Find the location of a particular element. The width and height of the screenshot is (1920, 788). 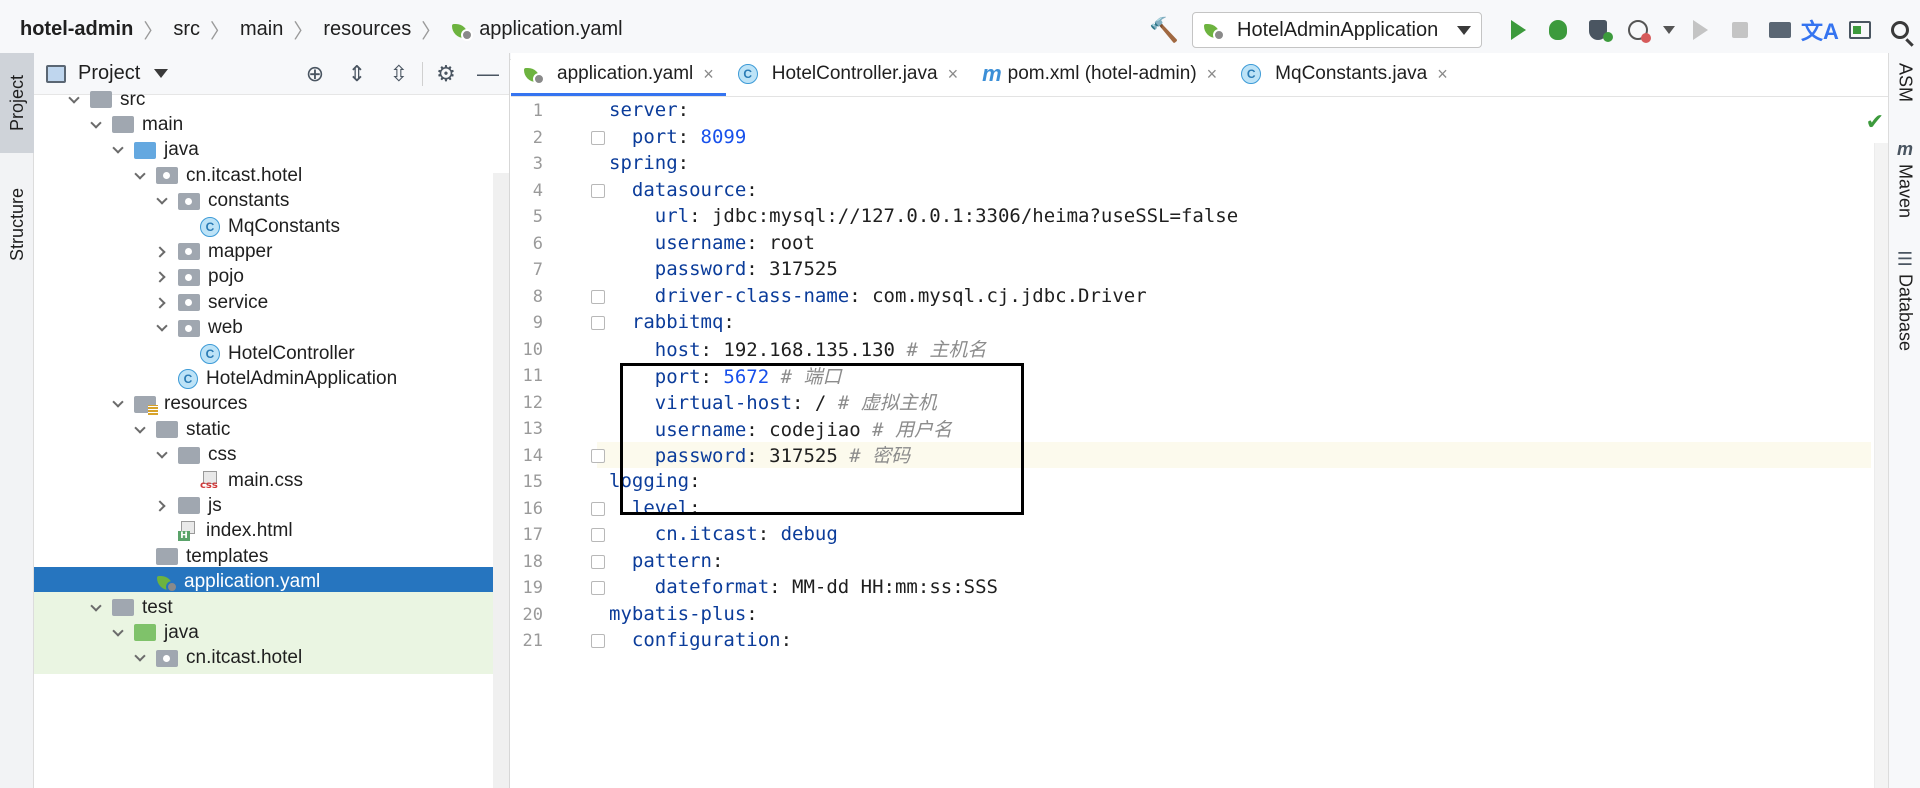

yaml-key: rabbitmq is located at coordinates (666, 322).